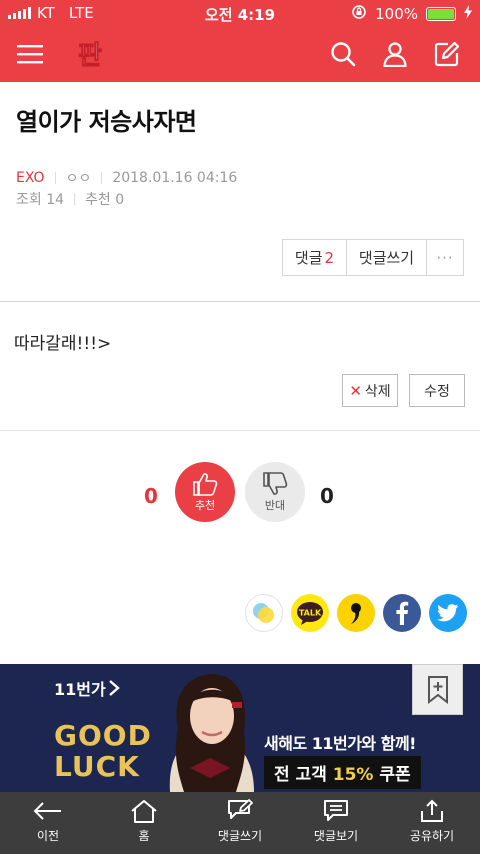 The height and width of the screenshot is (854, 480). Describe the element at coordinates (30, 54) in the screenshot. I see `menu-icon` at that location.